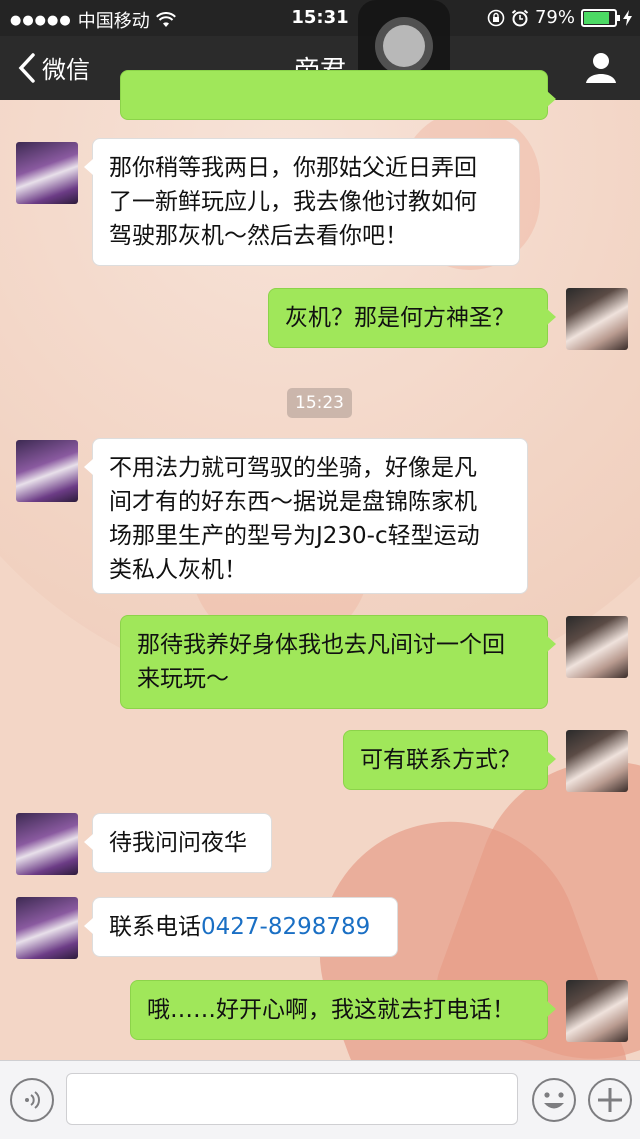 Image resolution: width=640 pixels, height=1139 pixels. What do you see at coordinates (496, 17) in the screenshot?
I see `rotation-lock-icon` at bounding box center [496, 17].